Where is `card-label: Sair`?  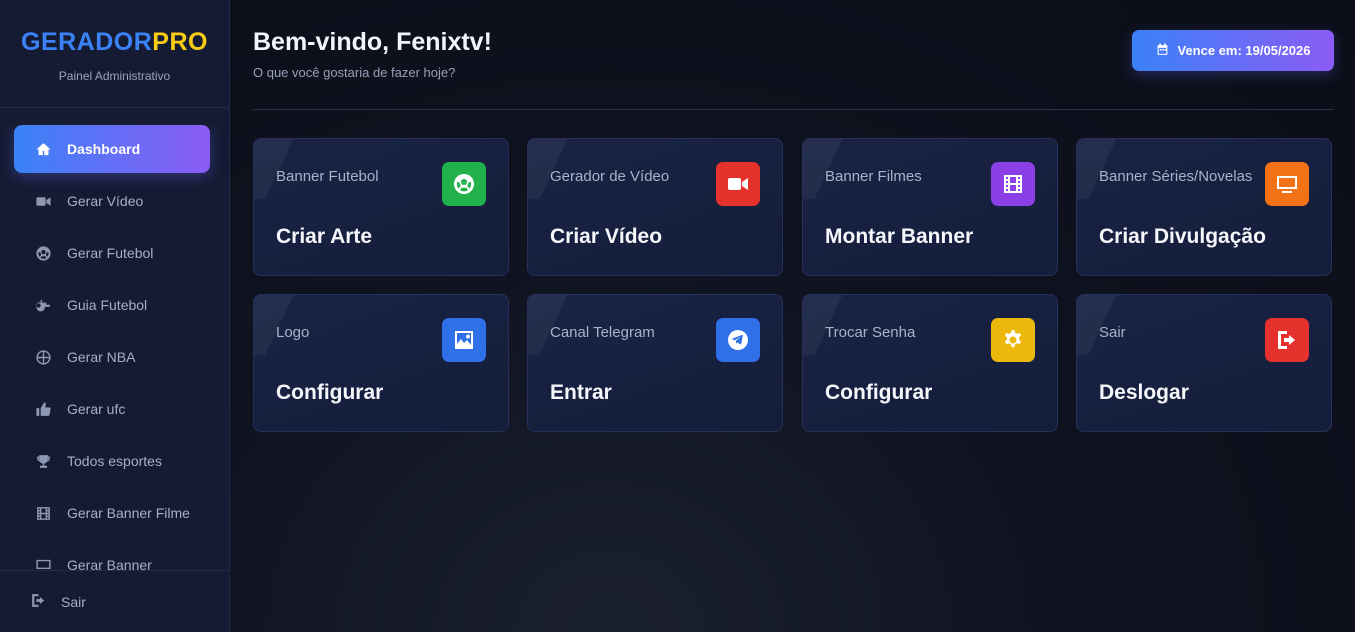 card-label: Sair is located at coordinates (1112, 332).